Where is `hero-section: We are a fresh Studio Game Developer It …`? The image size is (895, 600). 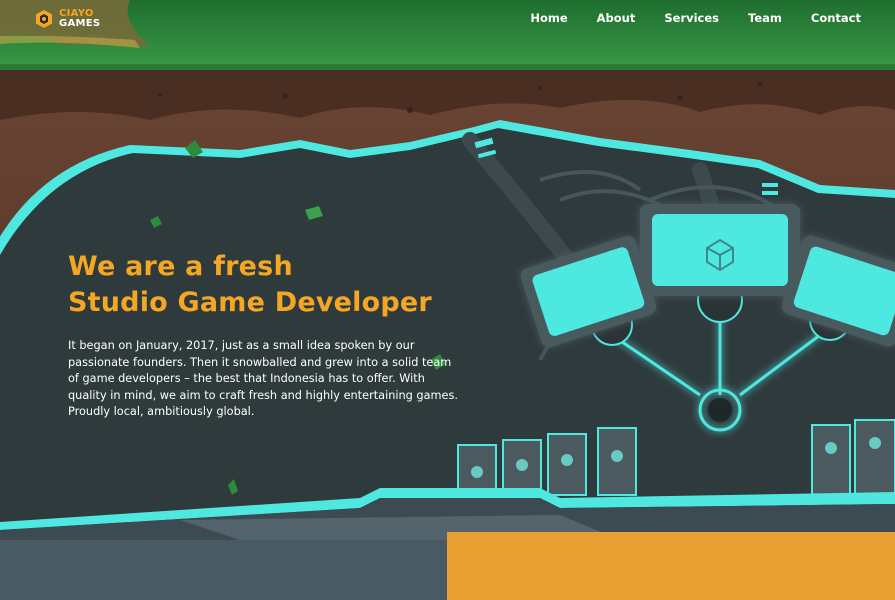 hero-section: We are a fresh Studio Game Developer It … is located at coordinates (268, 335).